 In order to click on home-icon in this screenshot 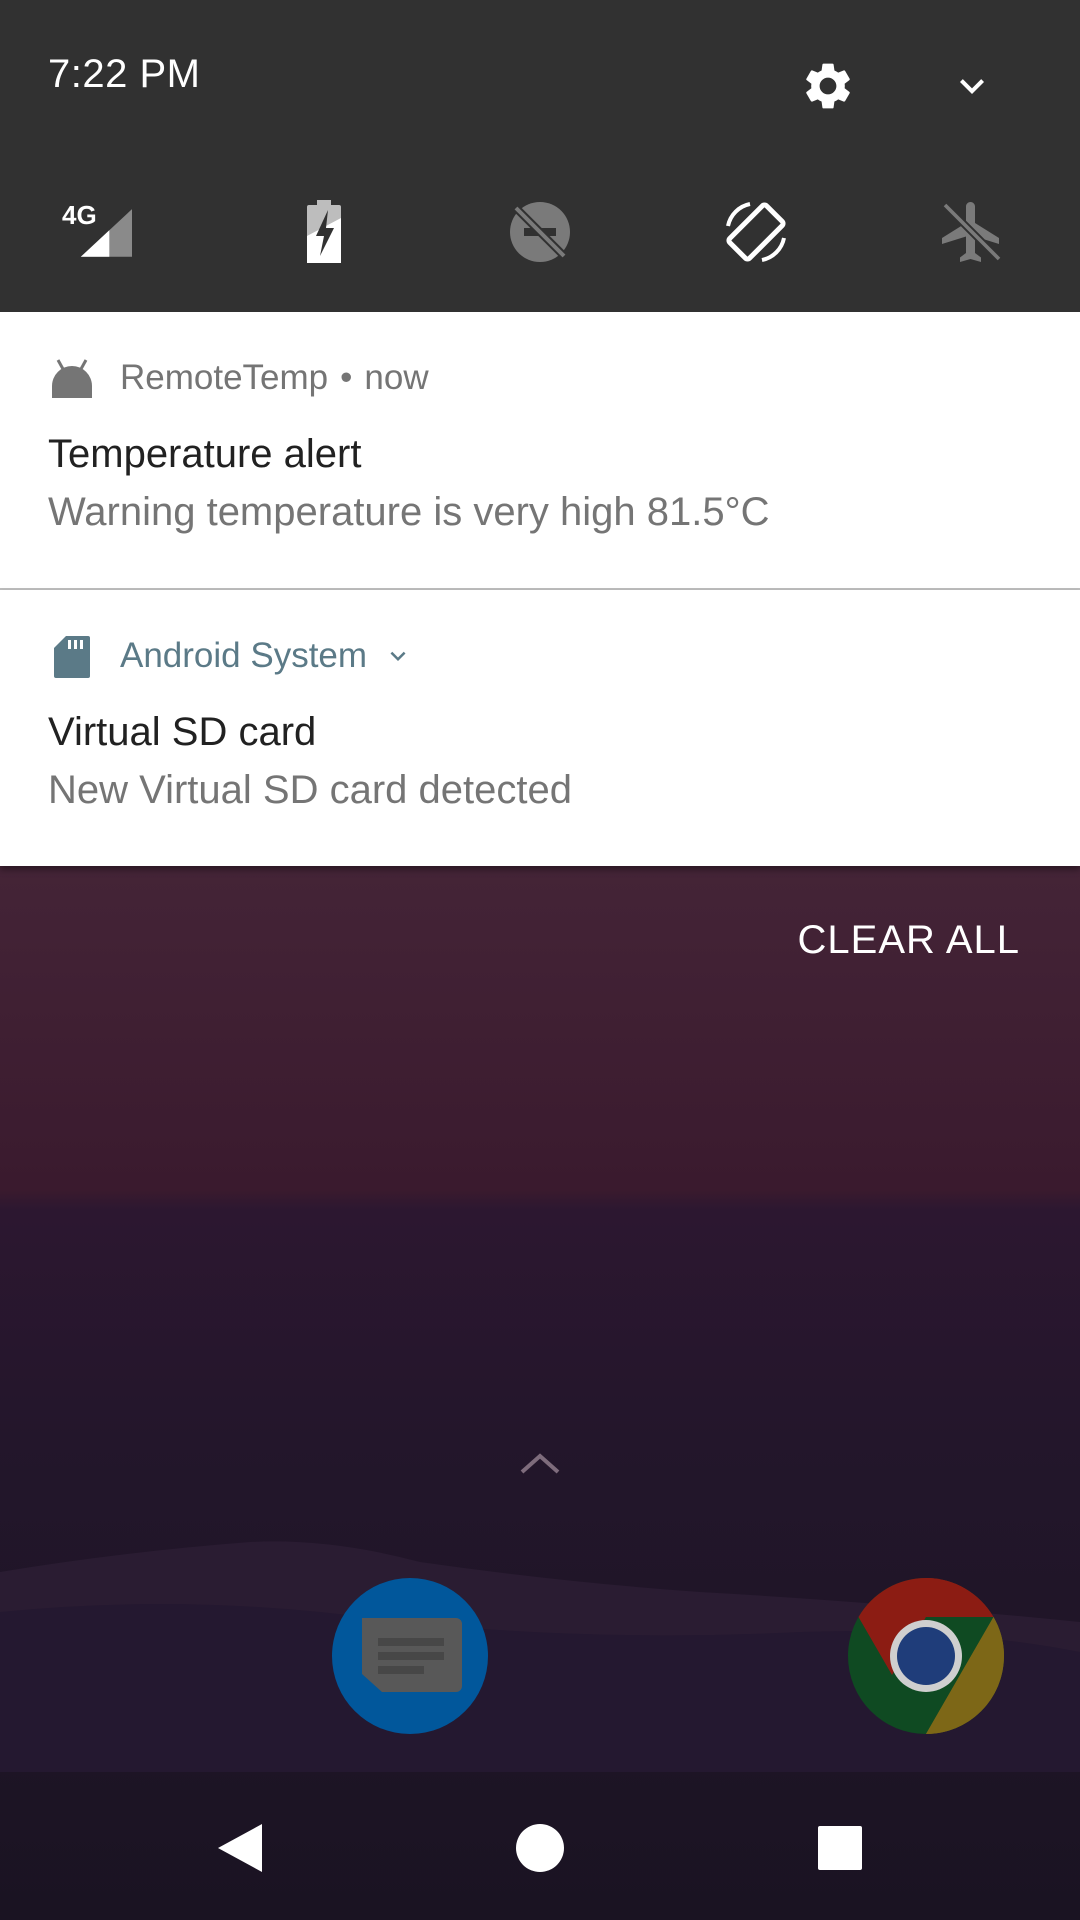, I will do `click(540, 1848)`.